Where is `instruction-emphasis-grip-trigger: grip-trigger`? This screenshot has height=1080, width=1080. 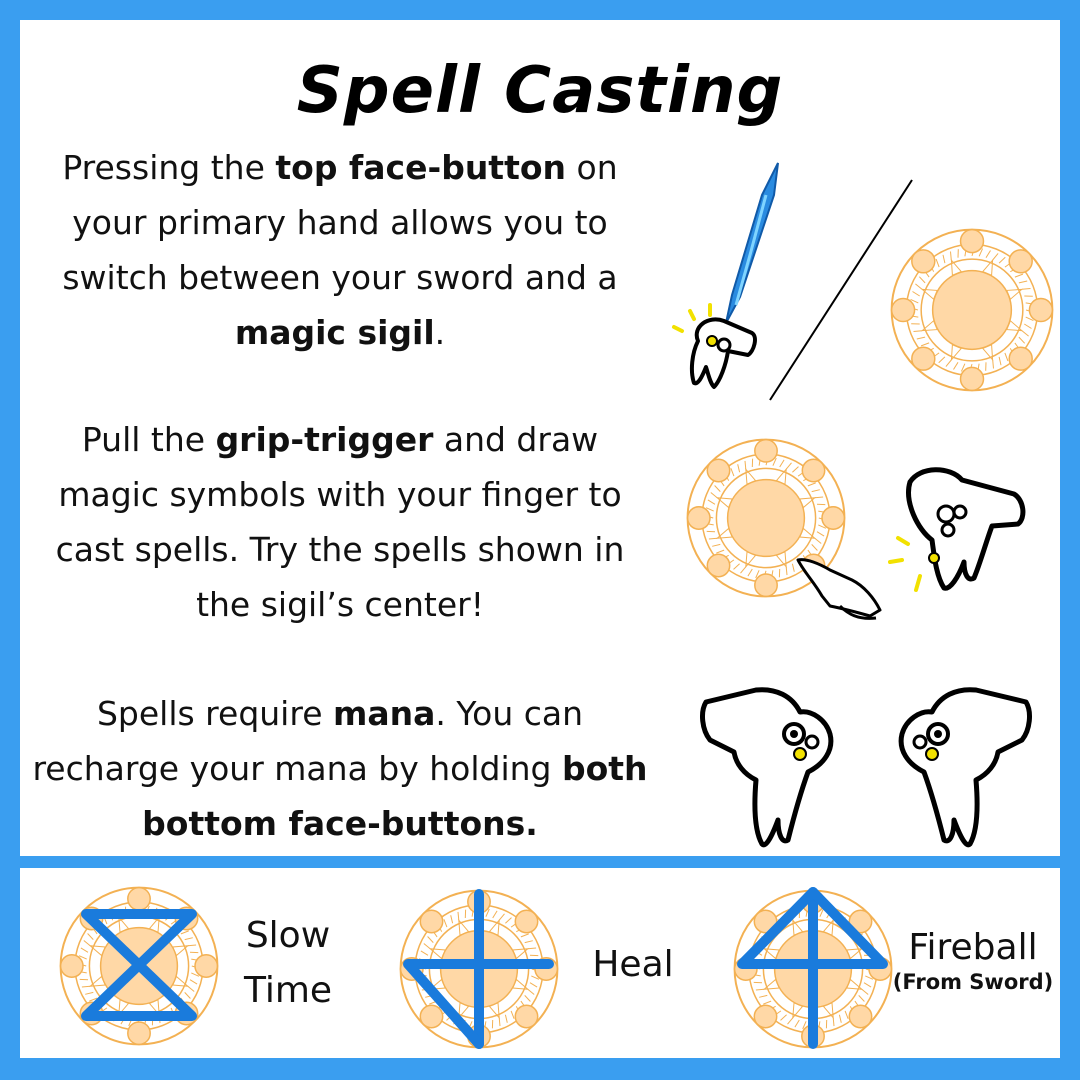 instruction-emphasis-grip-trigger: grip-trigger is located at coordinates (324, 439).